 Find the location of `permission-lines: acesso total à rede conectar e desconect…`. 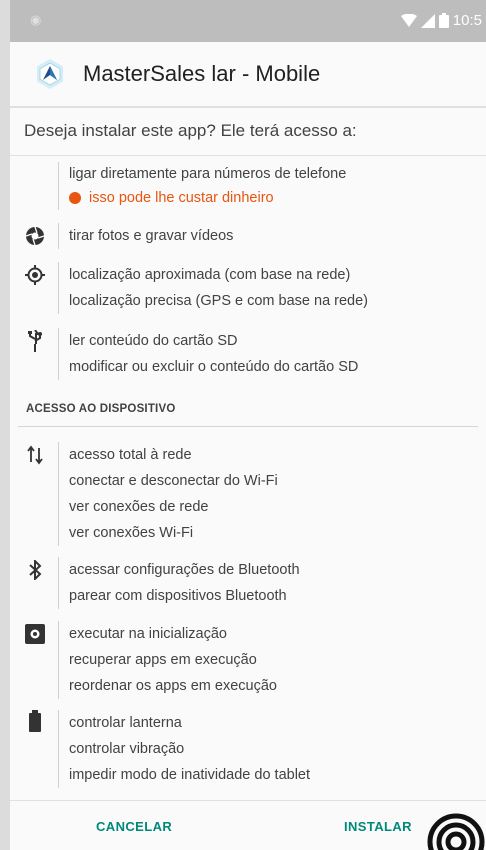

permission-lines: acesso total à rede conectar e desconect… is located at coordinates (168, 494).